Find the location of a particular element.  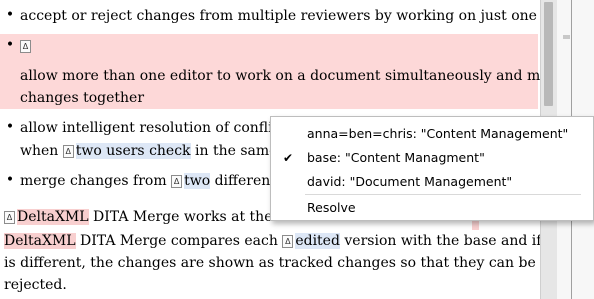

menu-item-option-selected: ✔ base: "Content Managment" is located at coordinates (432, 158).